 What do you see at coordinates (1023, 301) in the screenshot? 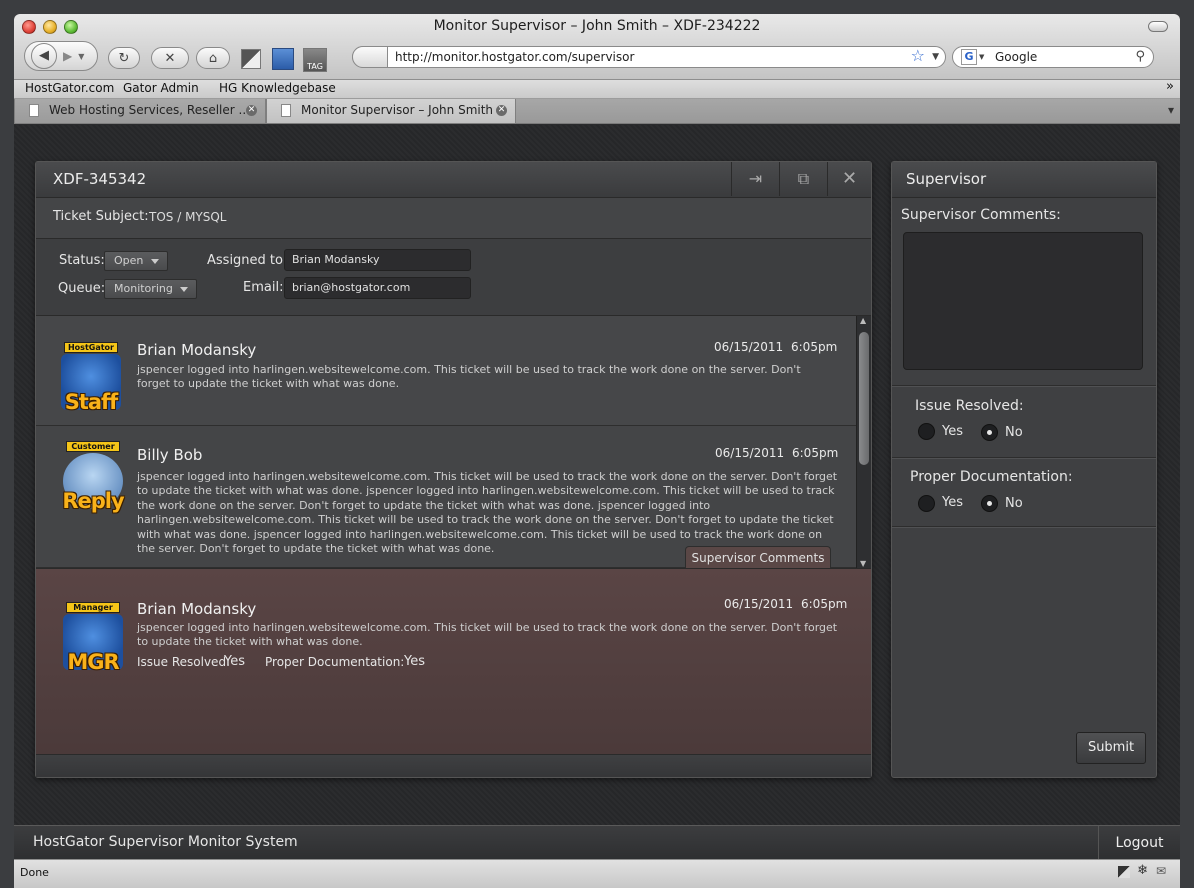
I see `supervisor-comments-textarea` at bounding box center [1023, 301].